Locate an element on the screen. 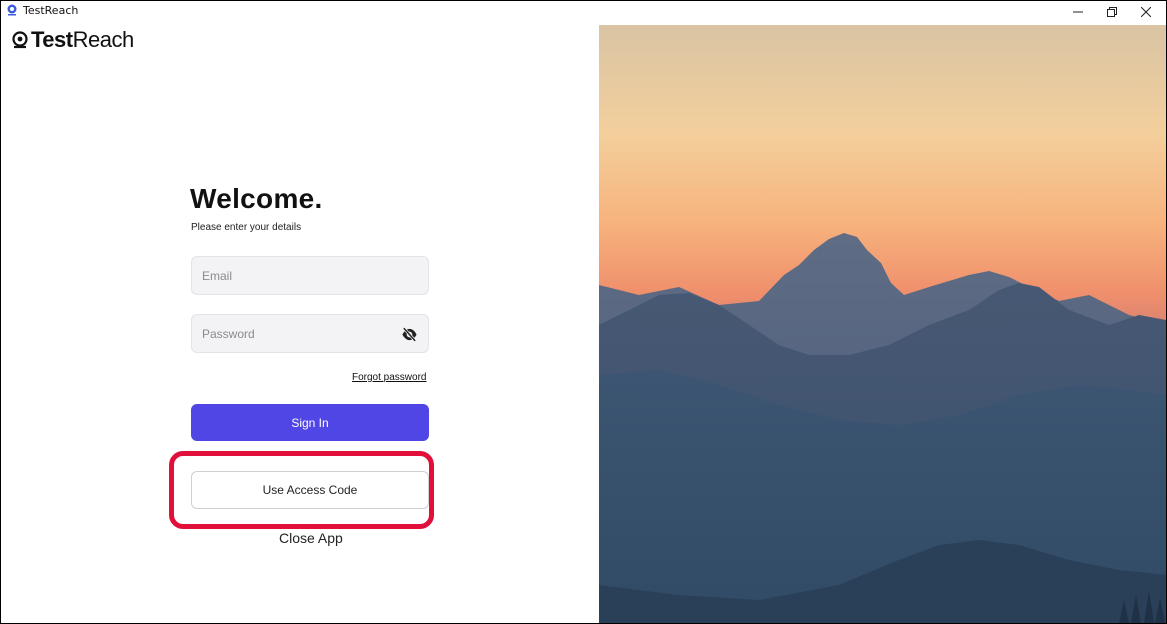  welcome-subheading: Please enter your details is located at coordinates (246, 227).